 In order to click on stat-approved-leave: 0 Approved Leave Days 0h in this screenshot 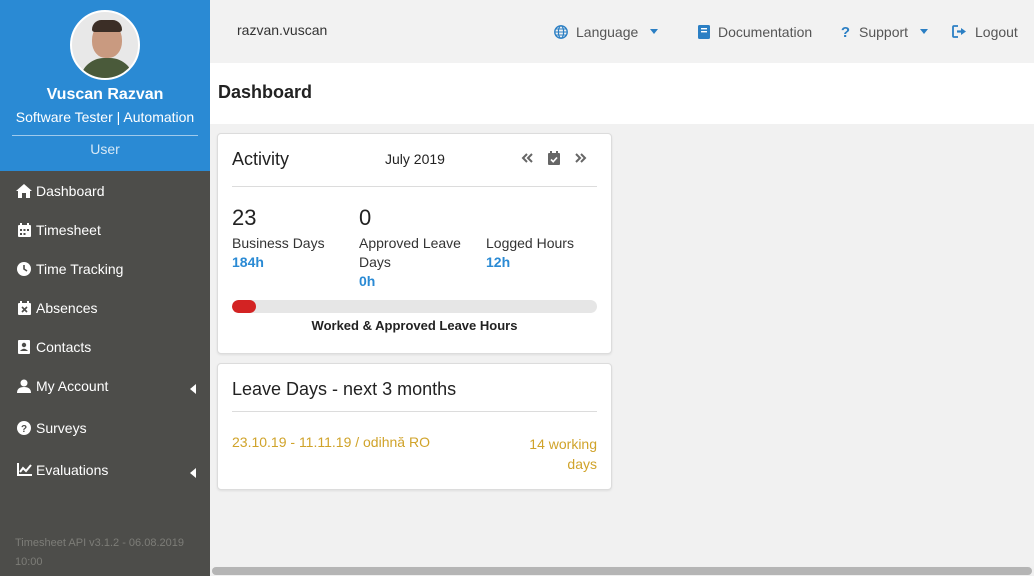, I will do `click(419, 248)`.